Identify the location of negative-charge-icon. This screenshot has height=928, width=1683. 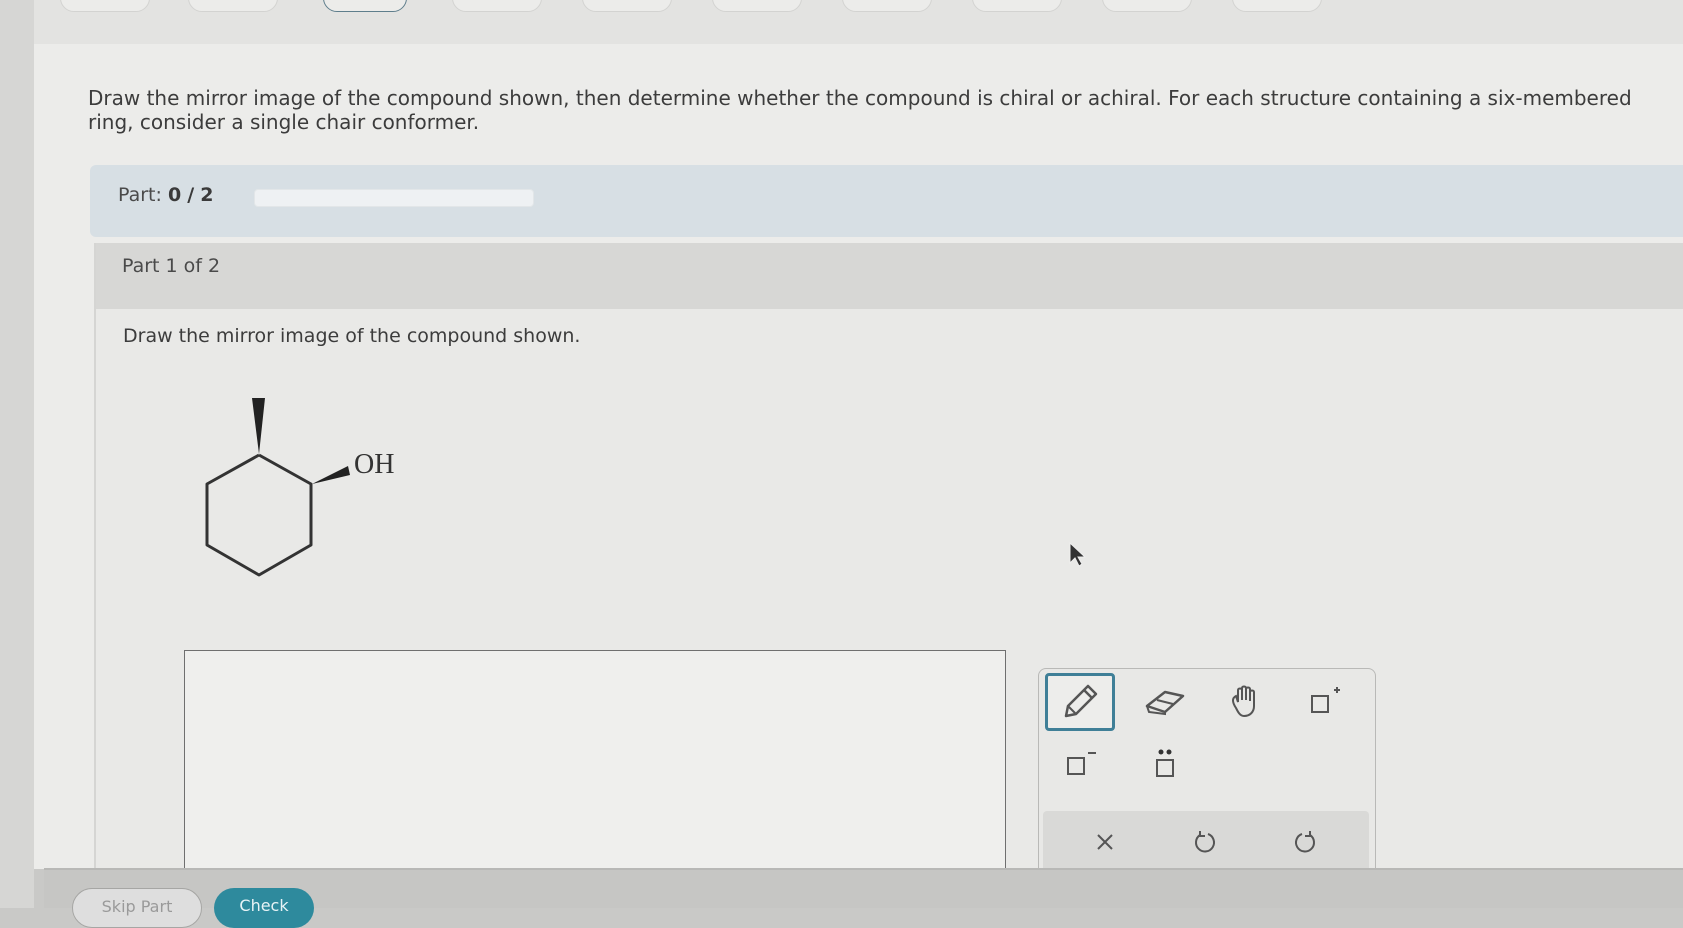
(1081, 763).